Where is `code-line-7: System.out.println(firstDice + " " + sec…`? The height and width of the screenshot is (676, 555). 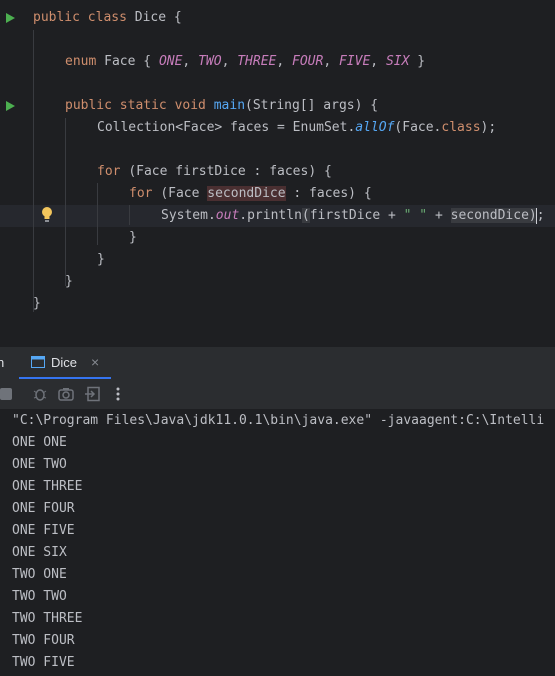 code-line-7: System.out.println(firstDice + " " + sec… is located at coordinates (353, 216).